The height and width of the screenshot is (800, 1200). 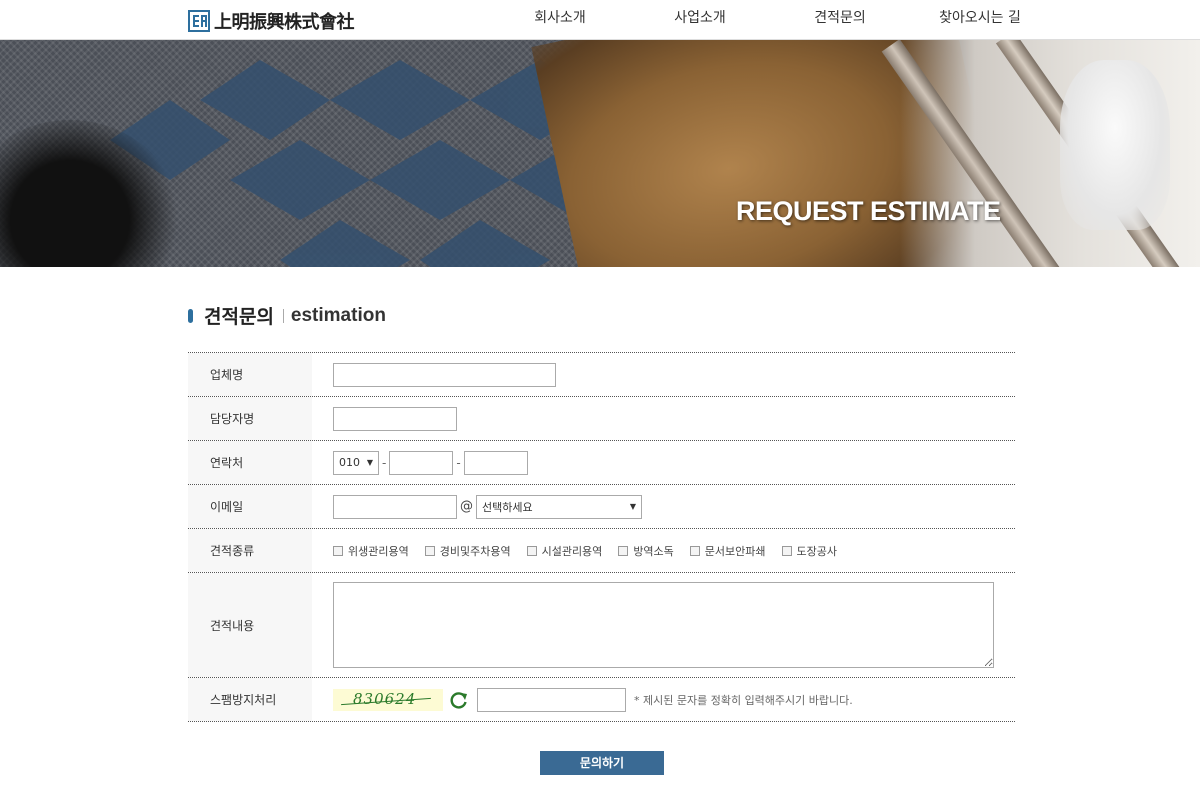 What do you see at coordinates (250, 699) in the screenshot?
I see `spam-label: 스팸방지처리` at bounding box center [250, 699].